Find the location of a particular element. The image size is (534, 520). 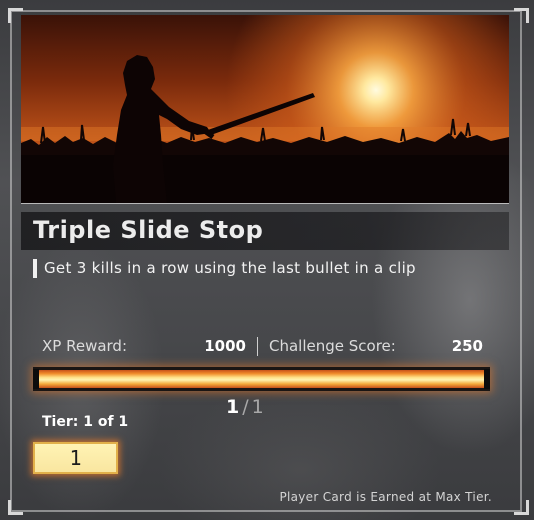

progress-cap-right is located at coordinates (487, 379).